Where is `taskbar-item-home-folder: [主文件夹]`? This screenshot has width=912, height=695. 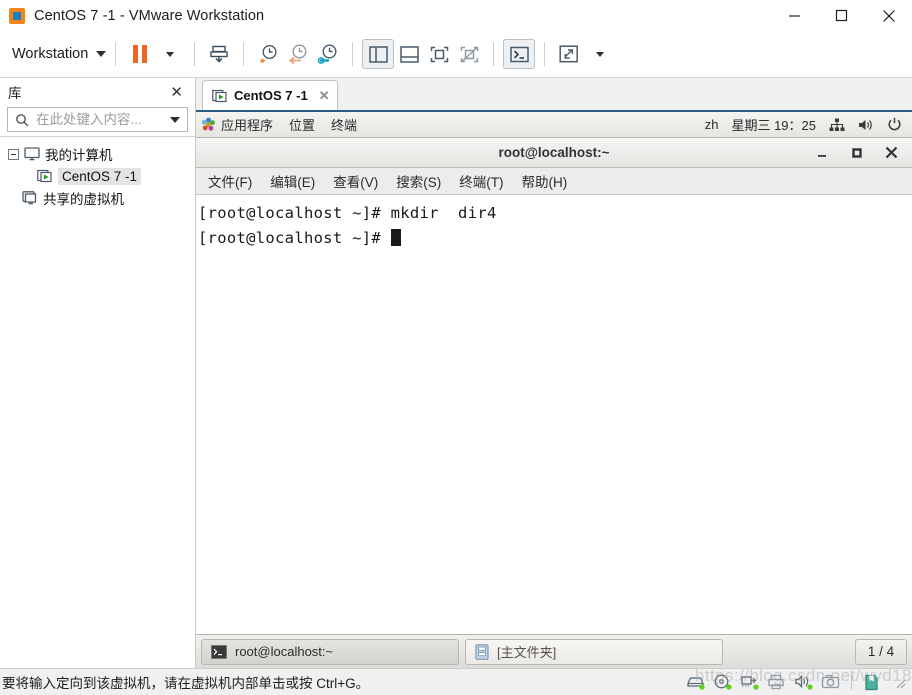
taskbar-item-home-folder: [主文件夹] is located at coordinates (594, 651).